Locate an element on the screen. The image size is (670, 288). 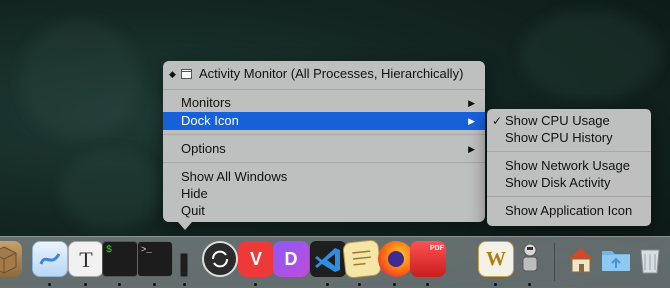
submenu-item-show-disk-activity: Show Disk Activity is located at coordinates (569, 183).